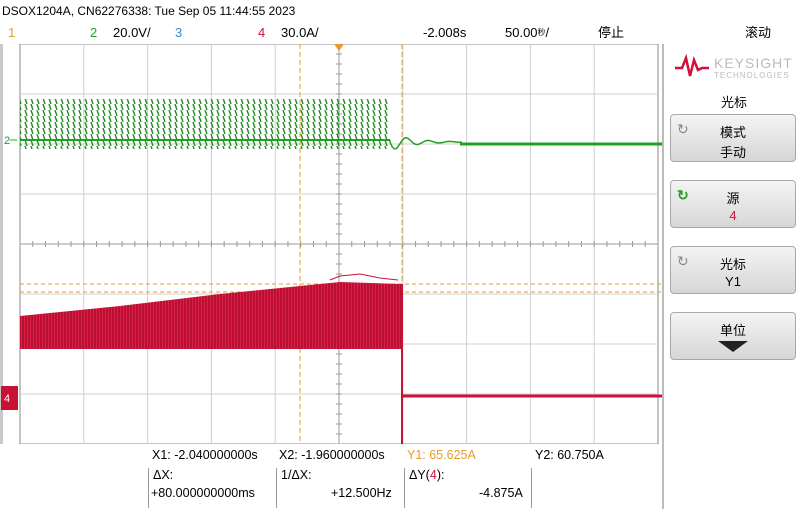 The width and height of the screenshot is (806, 509). What do you see at coordinates (541, 32) in the screenshot?
I see `time-unit: 秒` at bounding box center [541, 32].